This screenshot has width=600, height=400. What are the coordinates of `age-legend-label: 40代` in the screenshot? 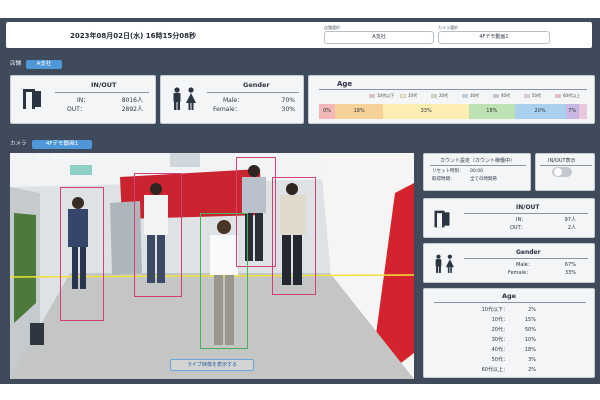 It's located at (506, 95).